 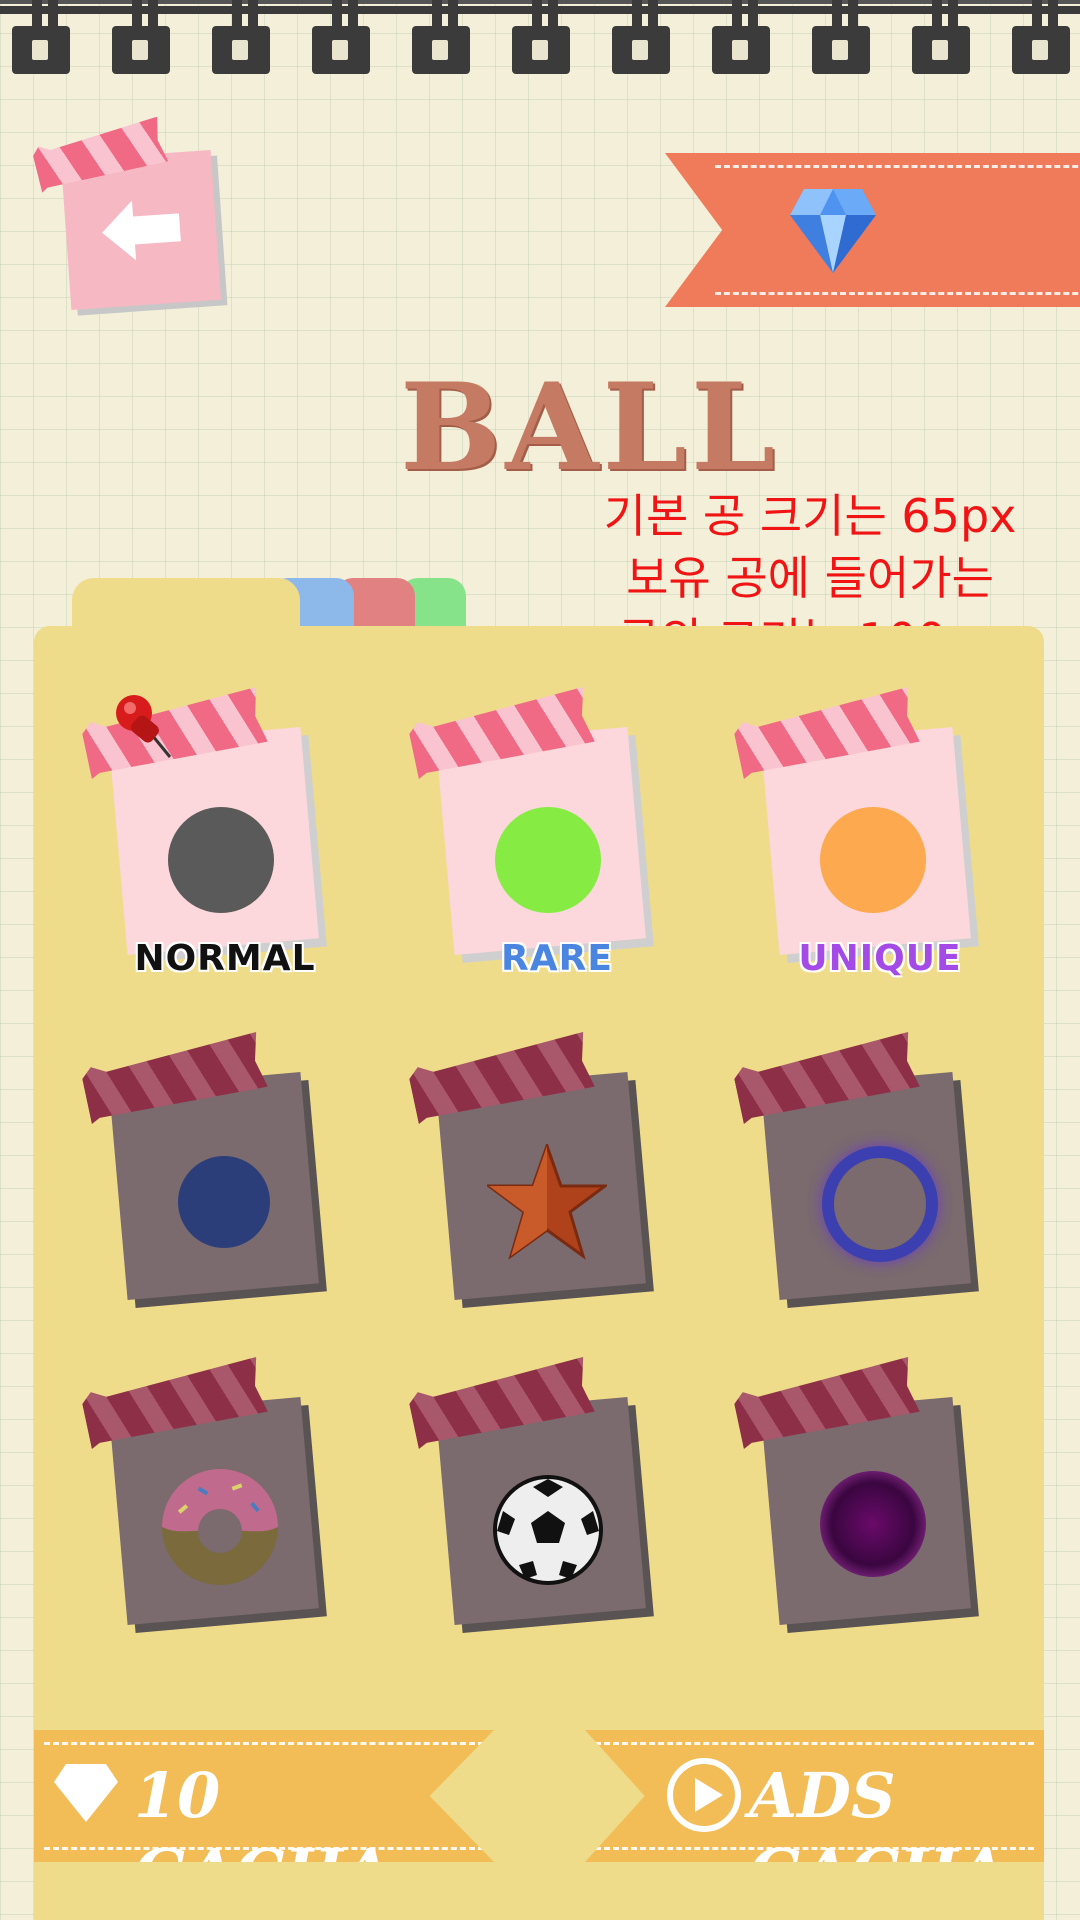 What do you see at coordinates (873, 1524) in the screenshot?
I see `dark-orb-ball-icon` at bounding box center [873, 1524].